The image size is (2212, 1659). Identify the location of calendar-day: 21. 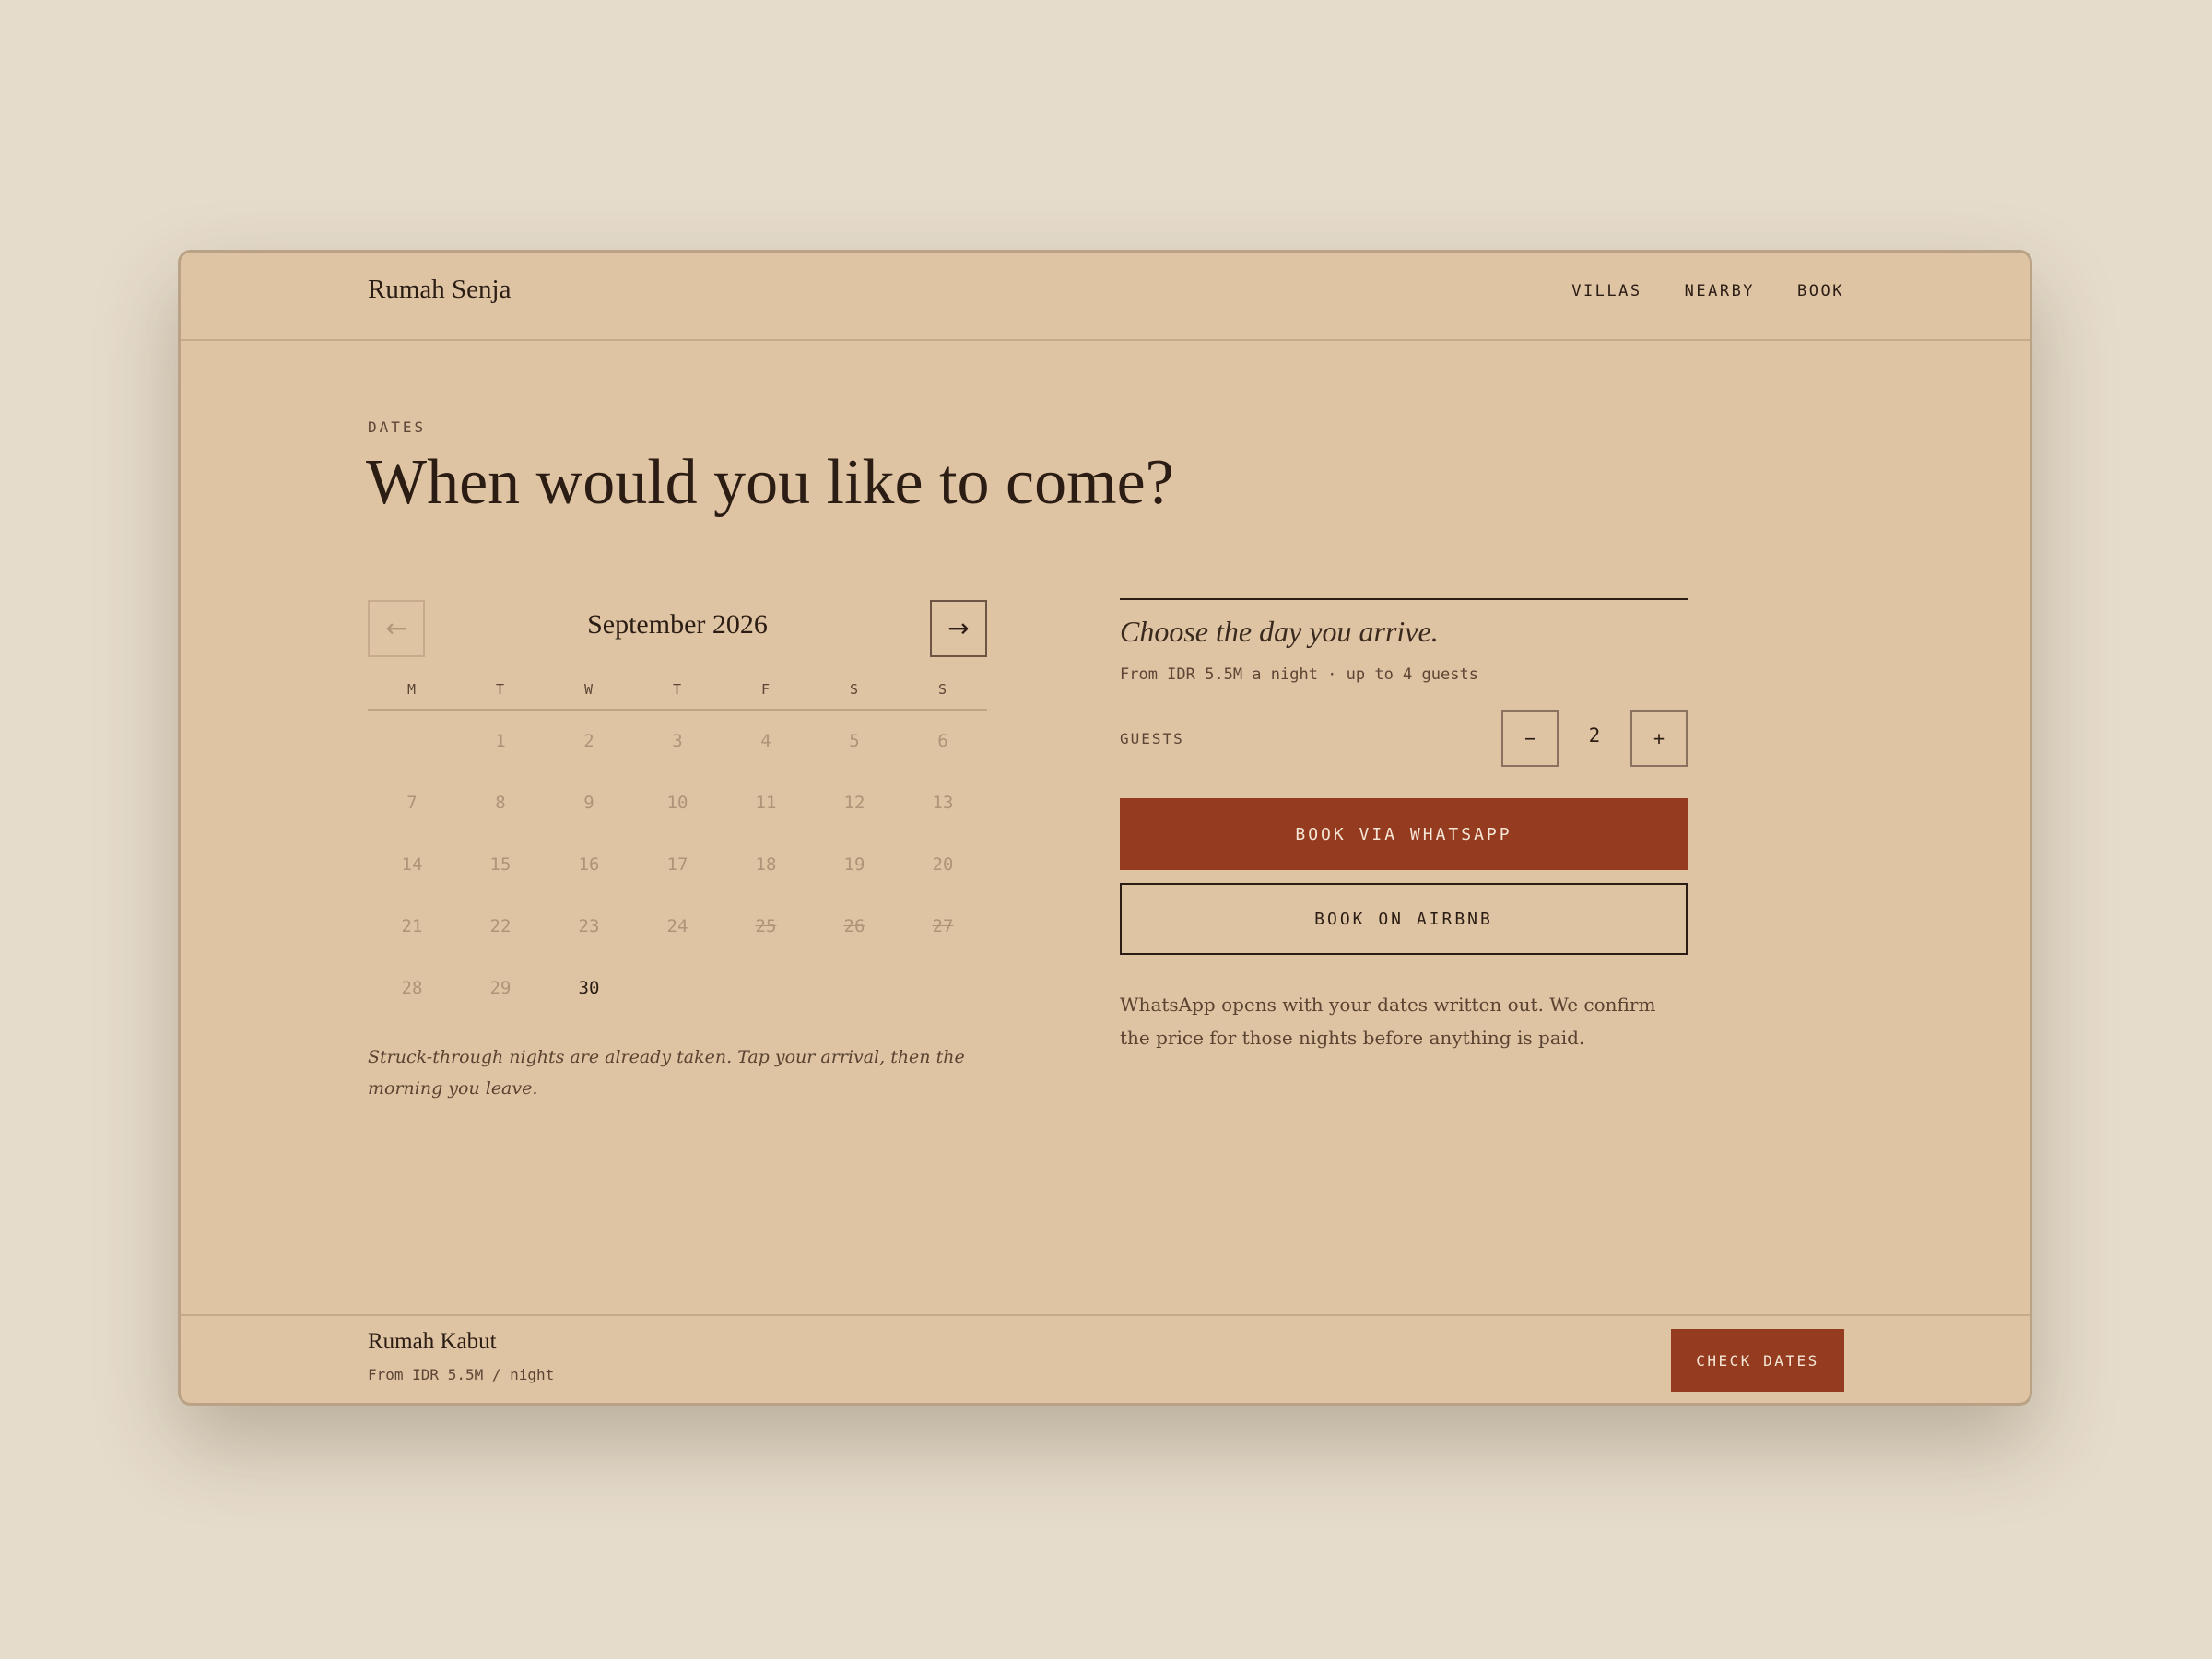
(412, 926).